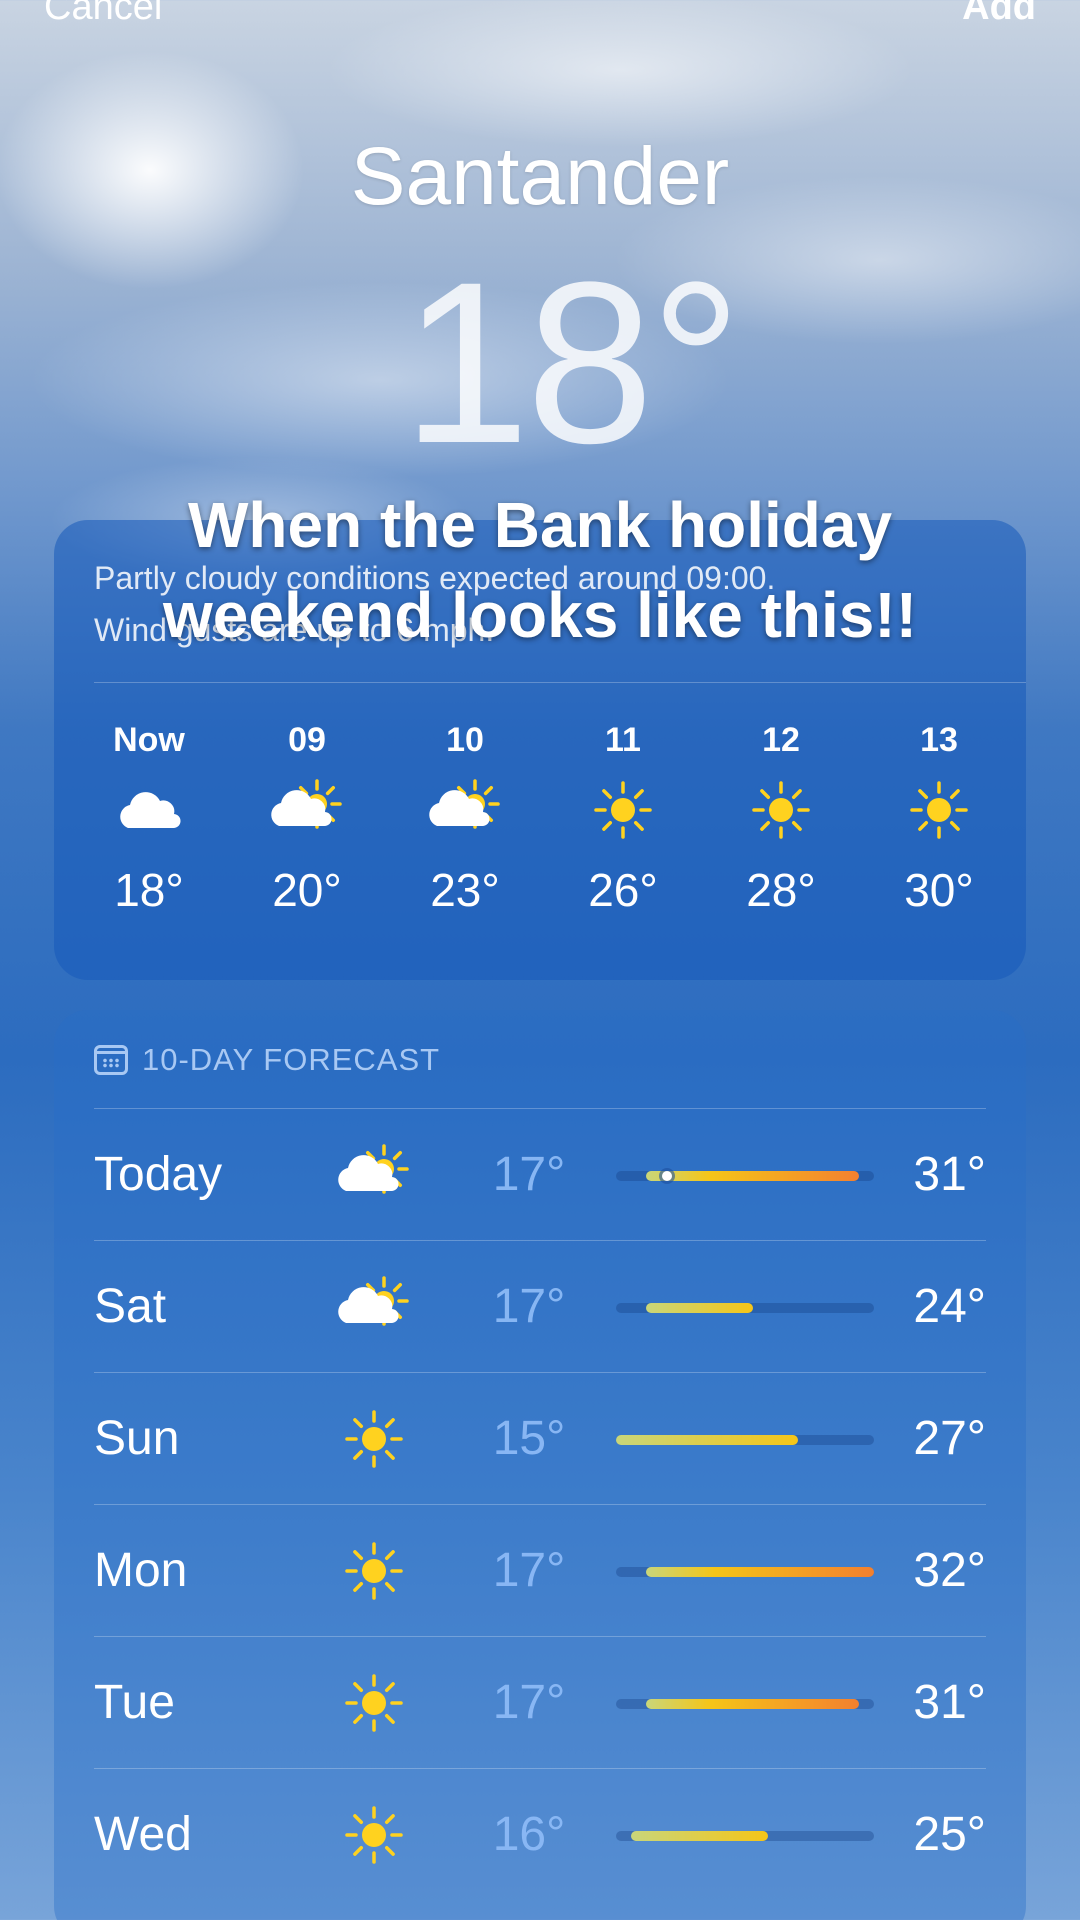 This screenshot has width=1080, height=1920. I want to click on divider, so click(560, 682).